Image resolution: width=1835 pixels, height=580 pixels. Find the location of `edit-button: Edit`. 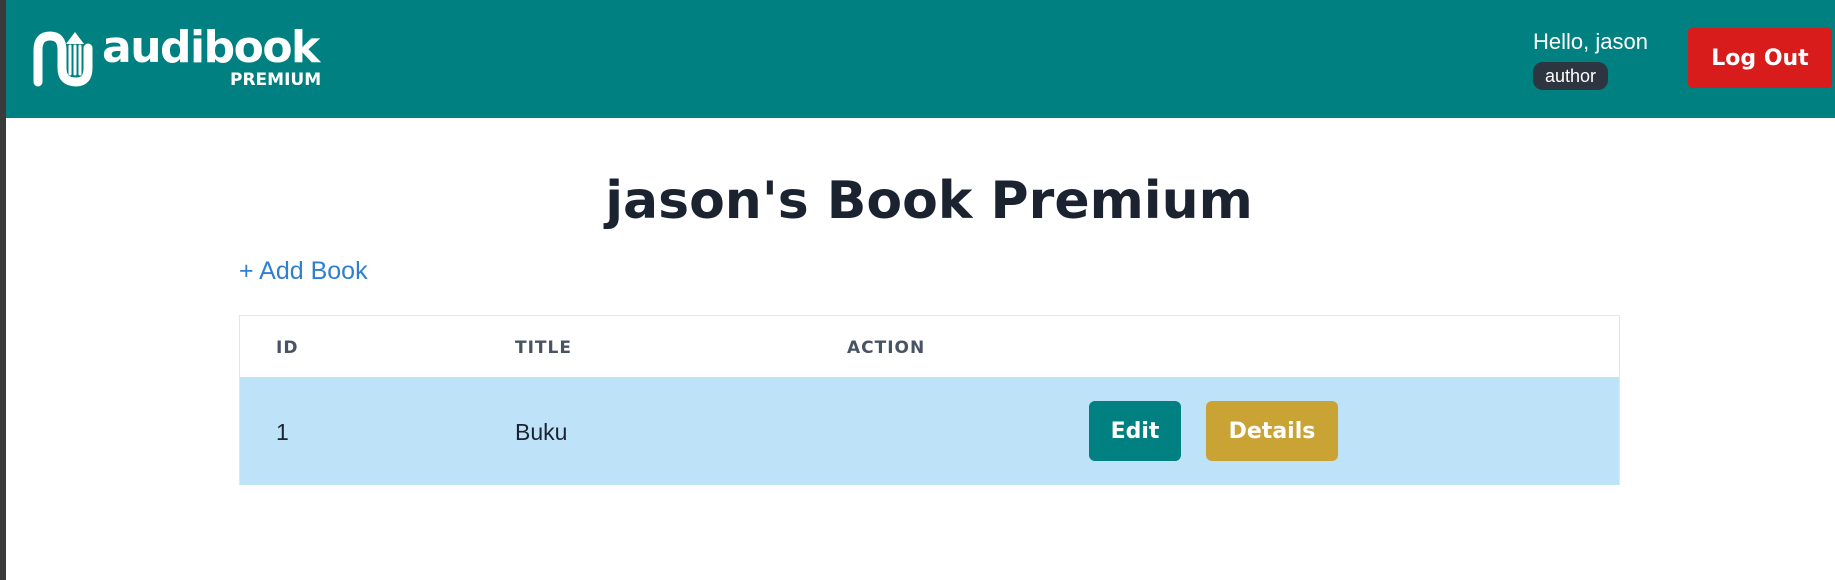

edit-button: Edit is located at coordinates (1135, 431).